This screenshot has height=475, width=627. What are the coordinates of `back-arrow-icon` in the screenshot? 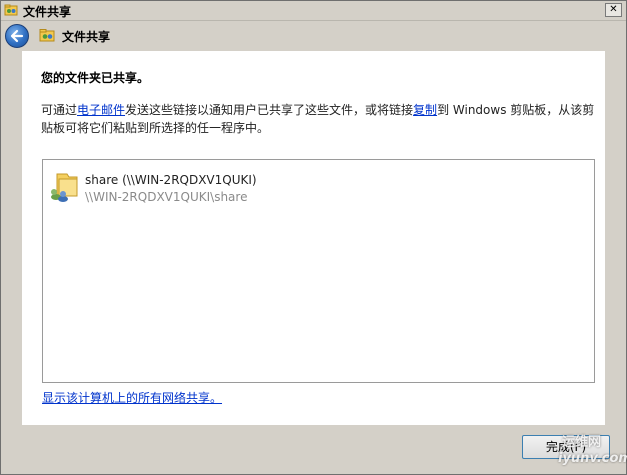 It's located at (17, 36).